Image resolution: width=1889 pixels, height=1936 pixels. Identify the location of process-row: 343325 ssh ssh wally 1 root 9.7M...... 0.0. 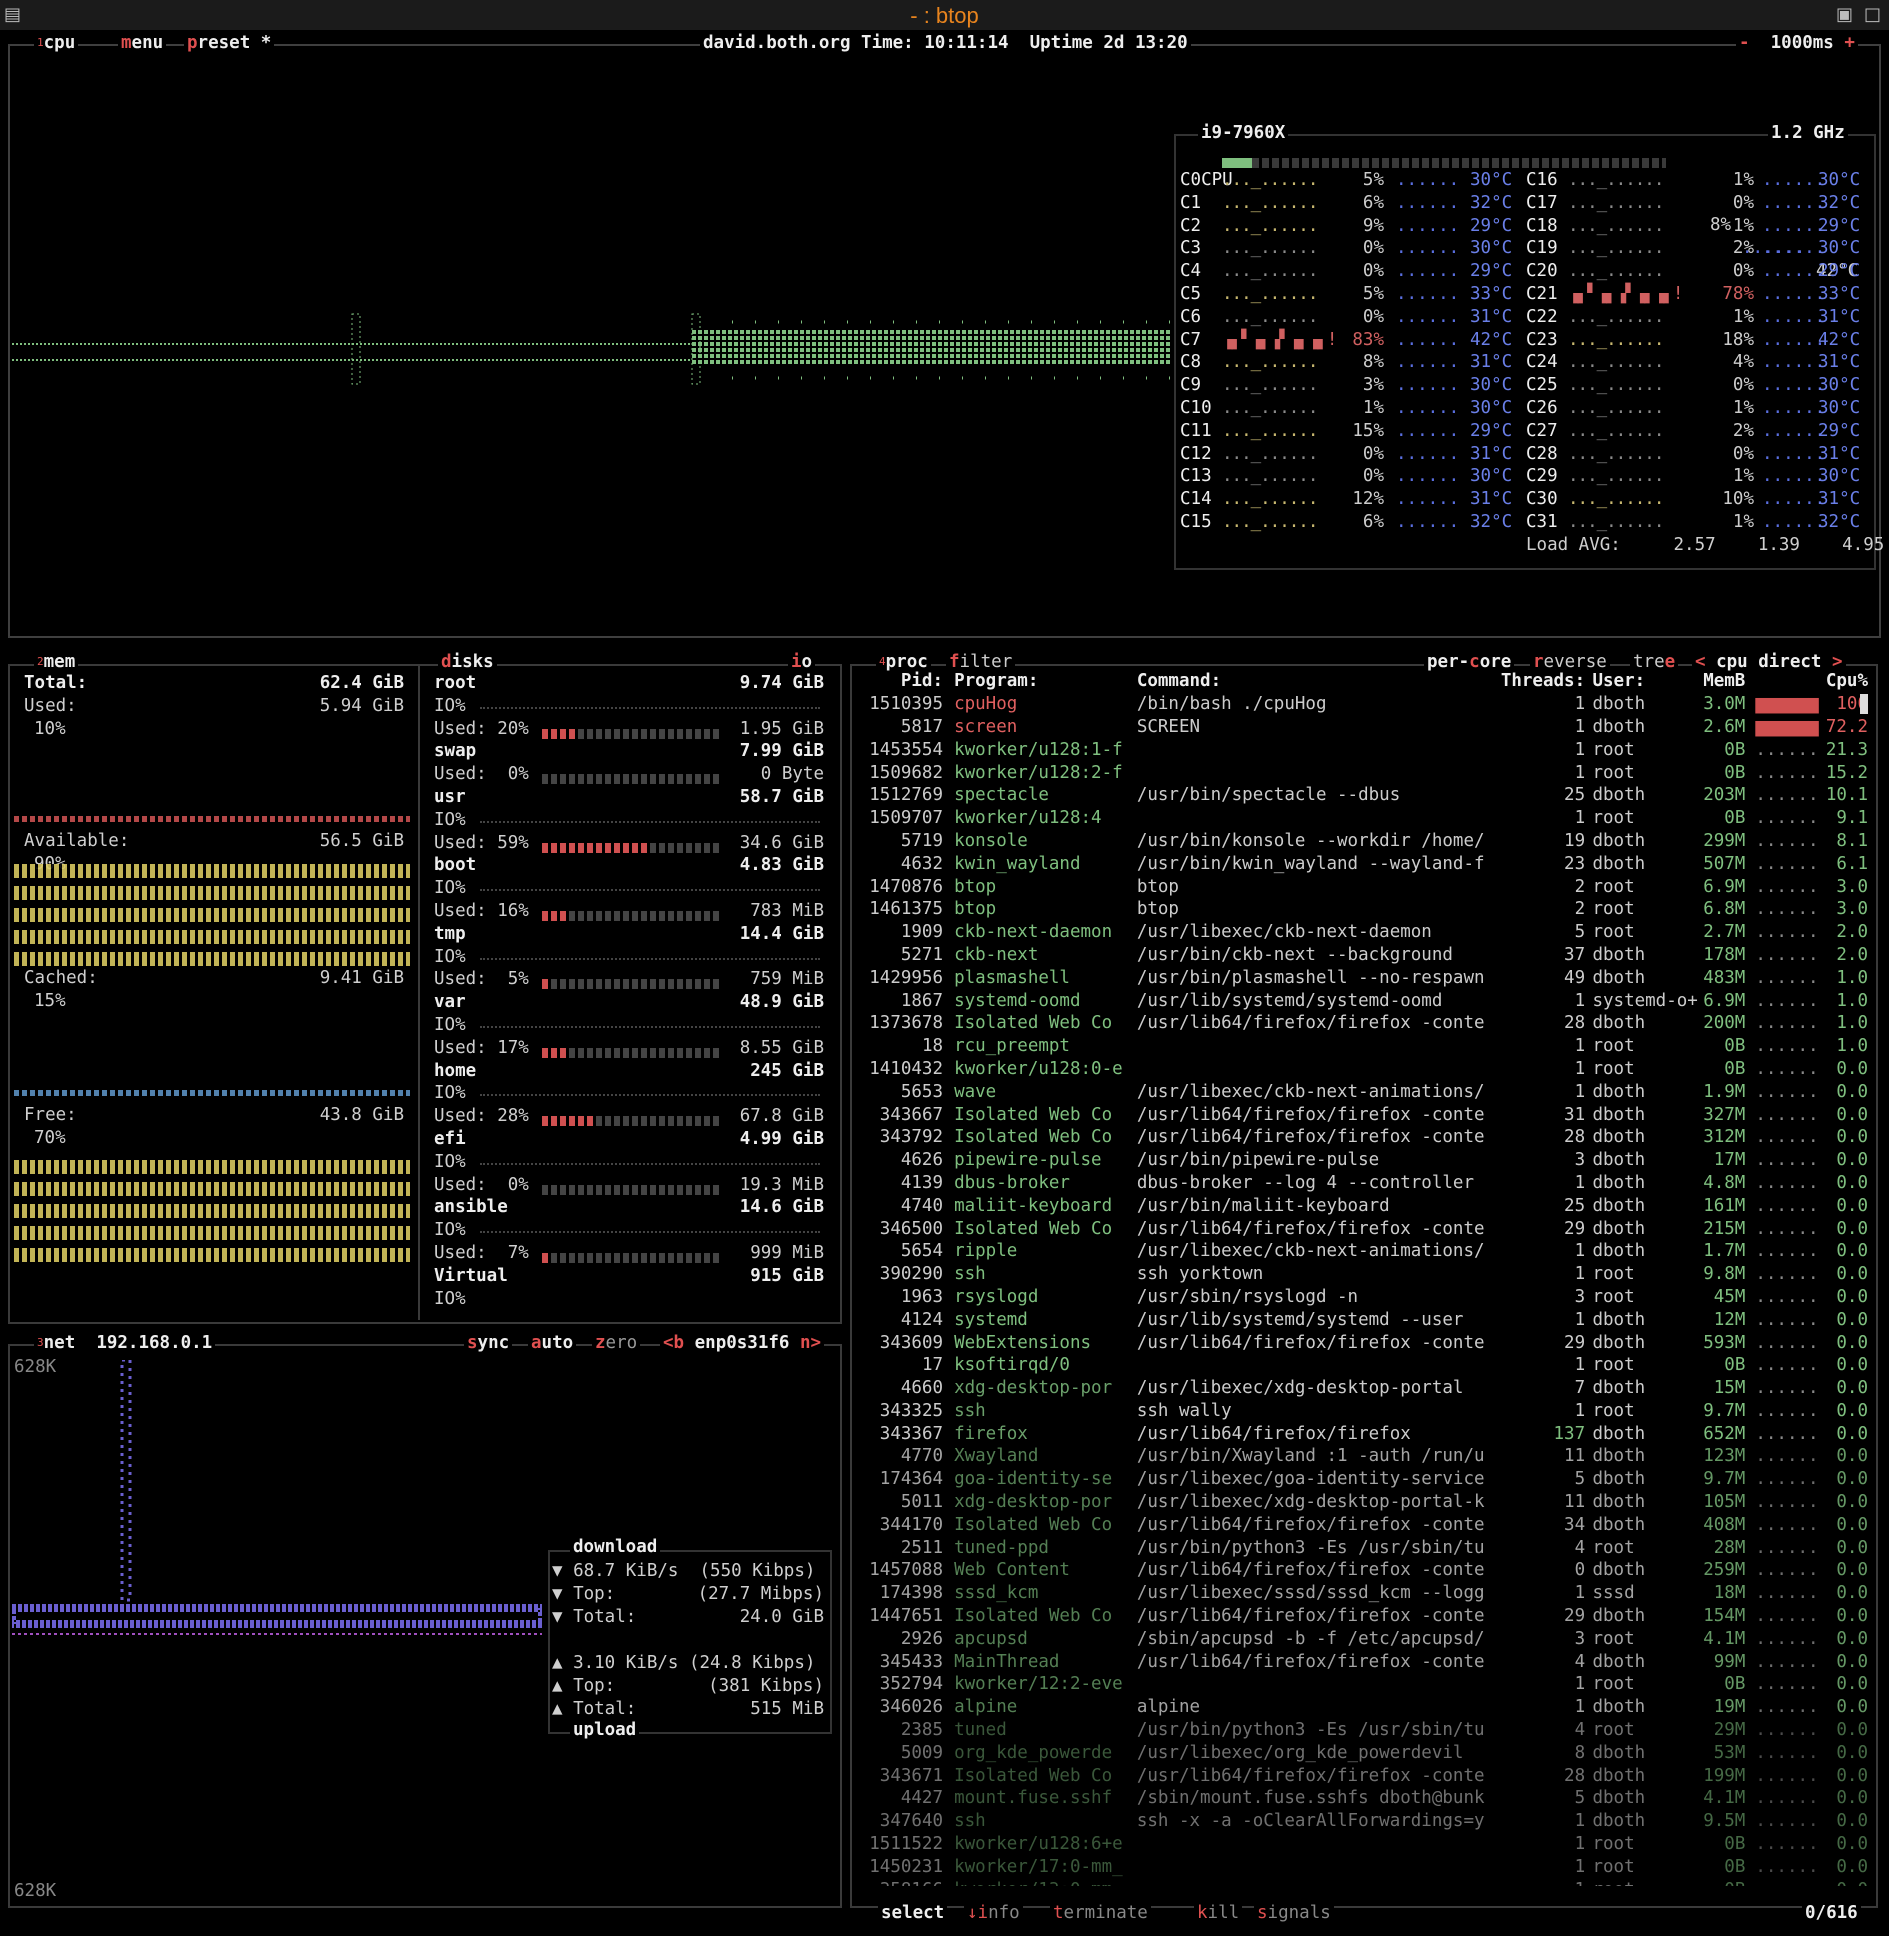
(1363, 1411).